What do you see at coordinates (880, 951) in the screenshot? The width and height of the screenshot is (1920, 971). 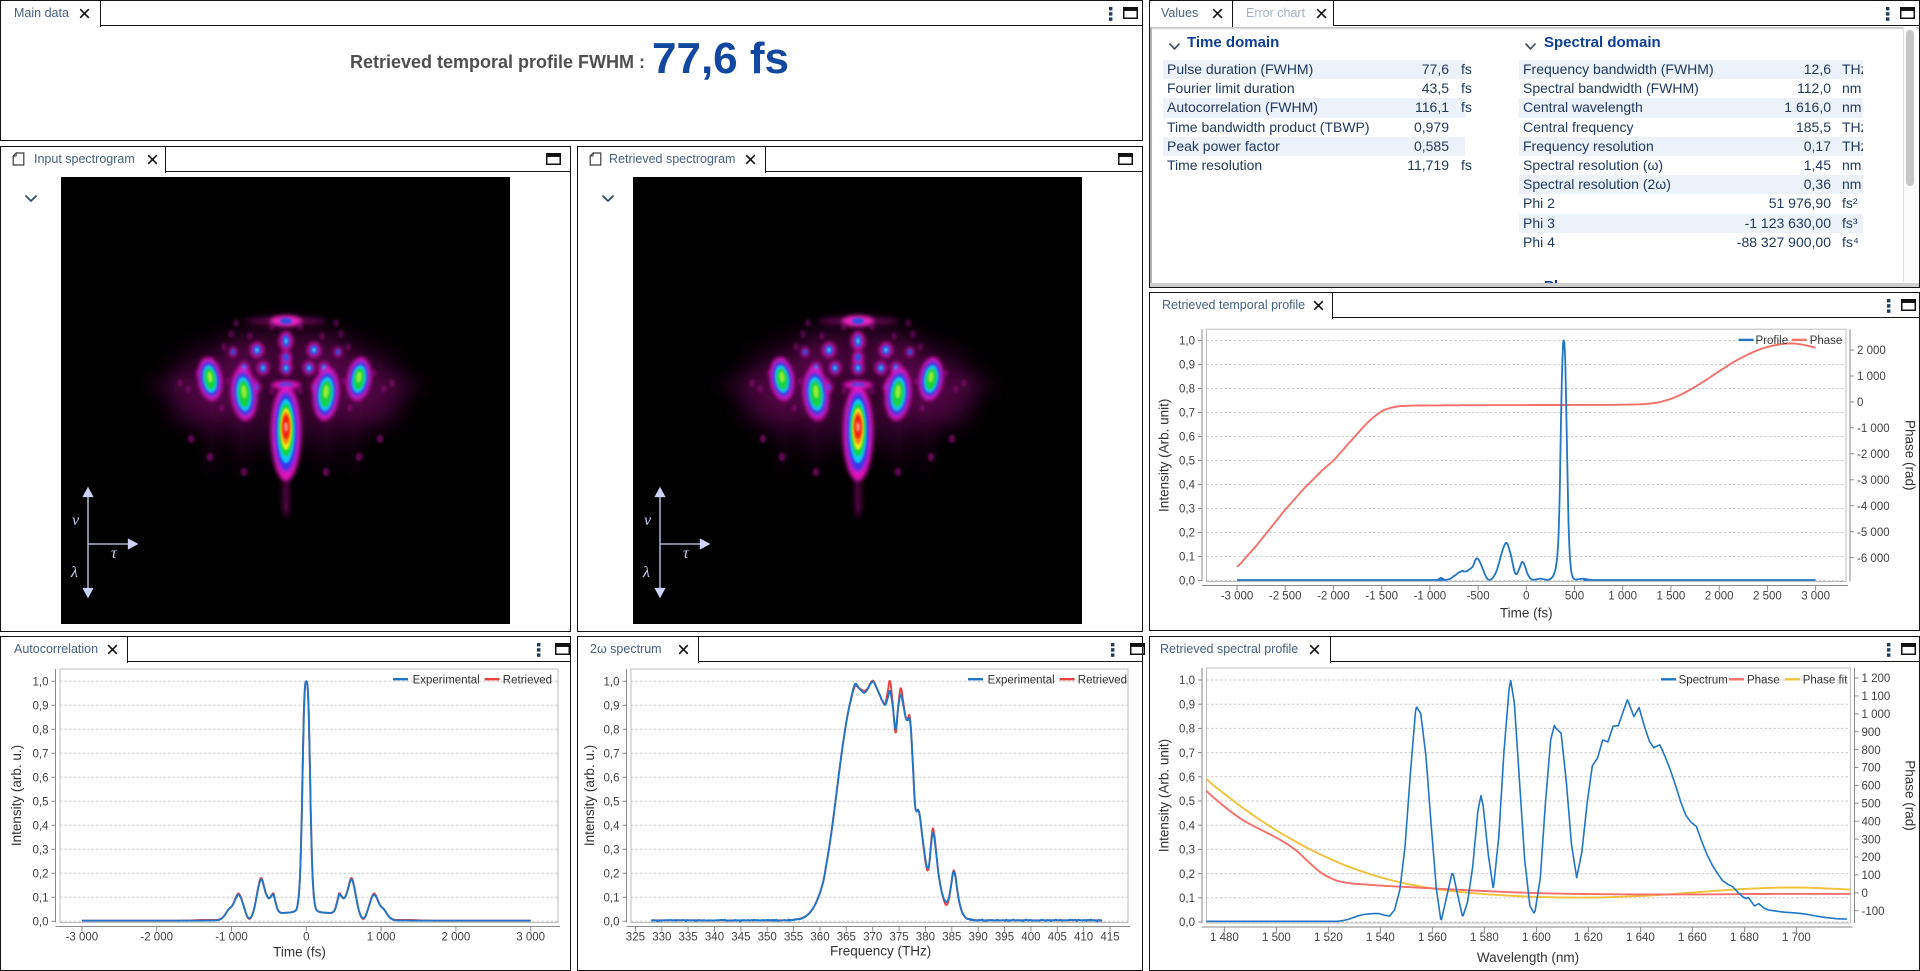 I see `svg-text: Frequency (THz)` at bounding box center [880, 951].